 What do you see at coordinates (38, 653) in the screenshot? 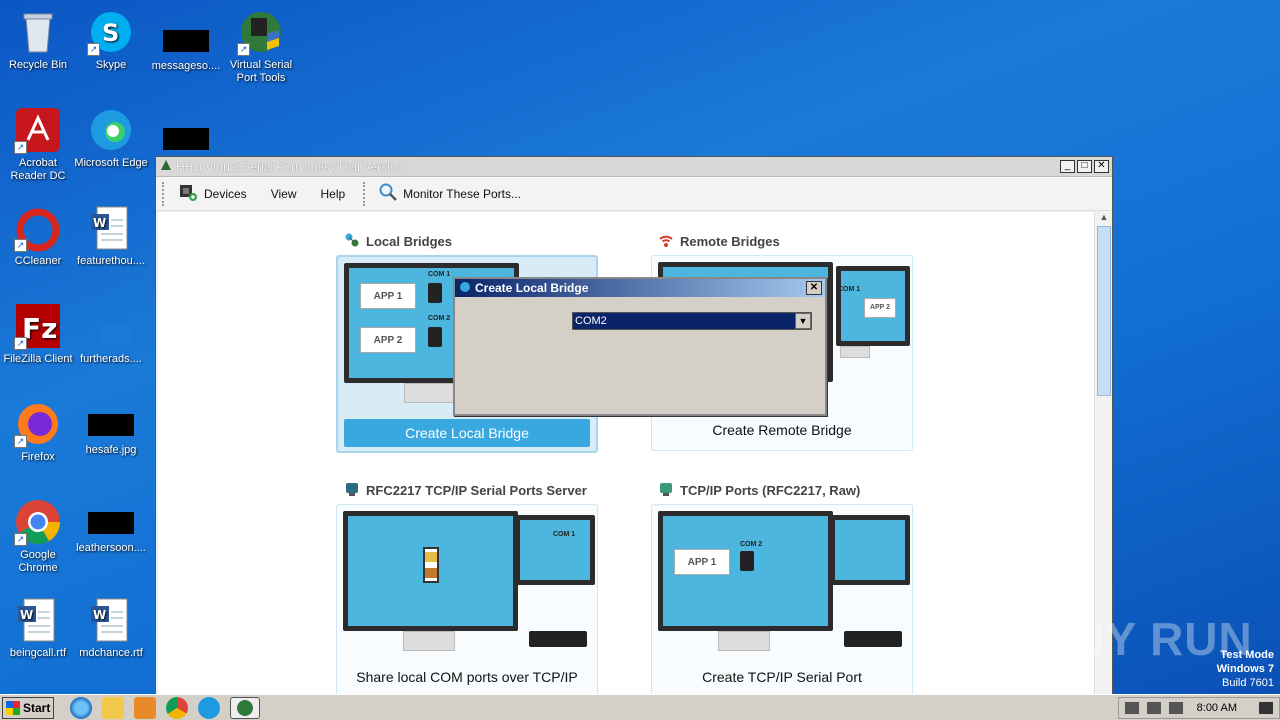
I see `desktop-icon-label: beingcall.rtf` at bounding box center [38, 653].